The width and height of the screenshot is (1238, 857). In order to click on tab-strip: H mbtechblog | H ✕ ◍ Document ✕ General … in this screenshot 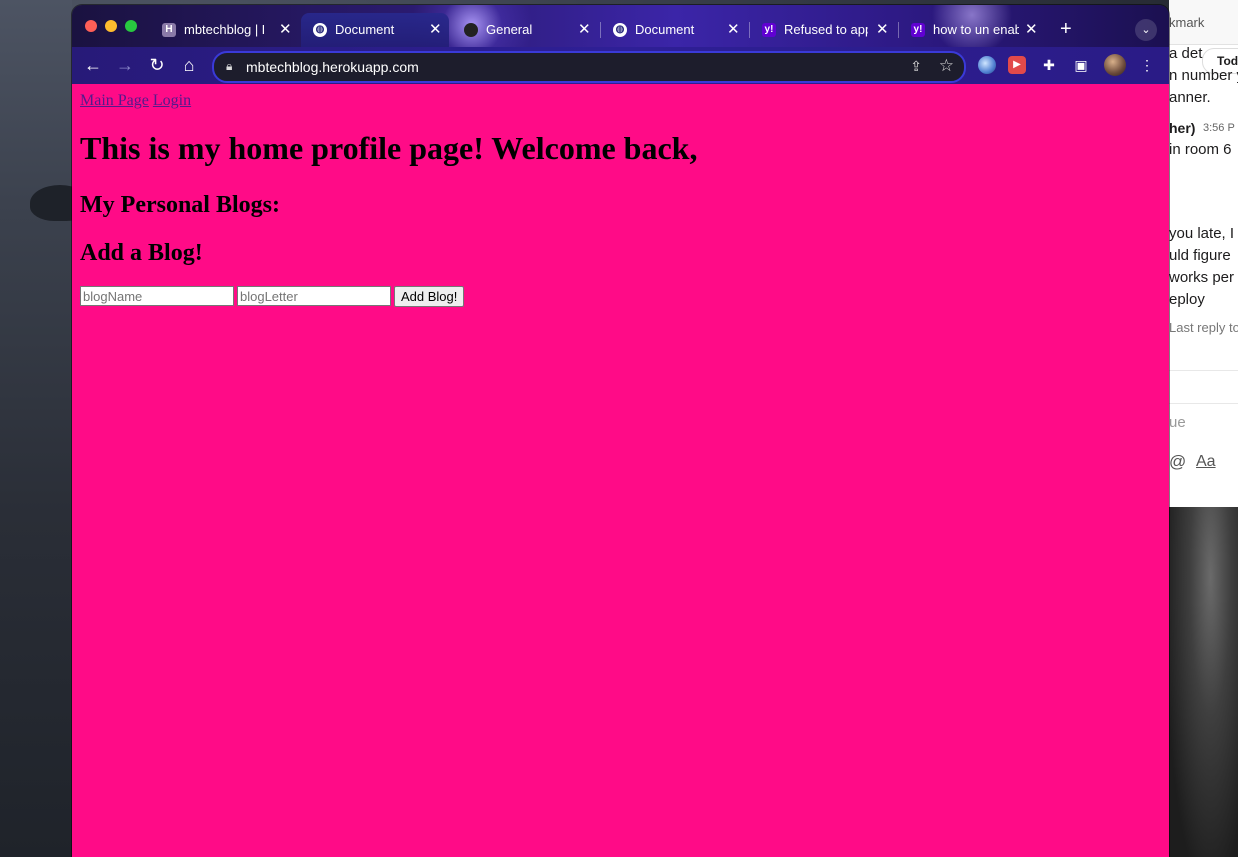, I will do `click(620, 26)`.